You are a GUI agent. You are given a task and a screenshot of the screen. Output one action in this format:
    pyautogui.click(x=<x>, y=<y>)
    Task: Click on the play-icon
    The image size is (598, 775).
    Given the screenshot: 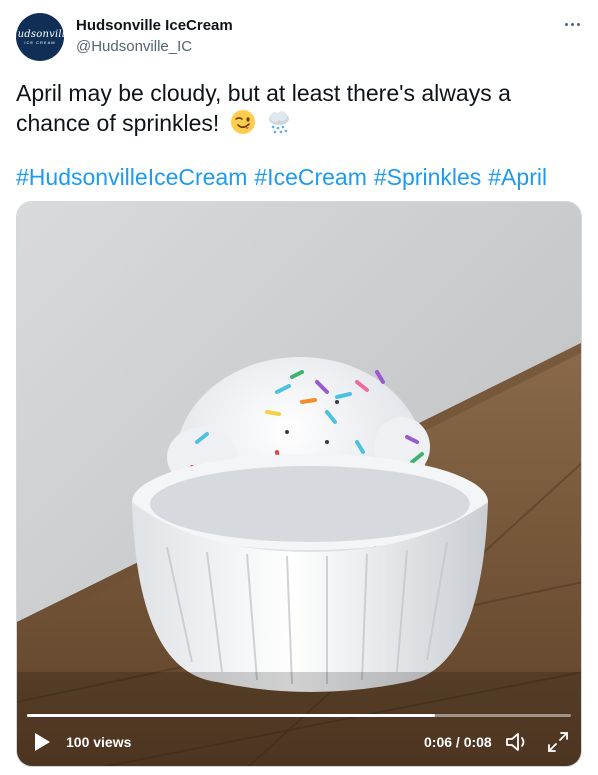 What is the action you would take?
    pyautogui.click(x=42, y=742)
    